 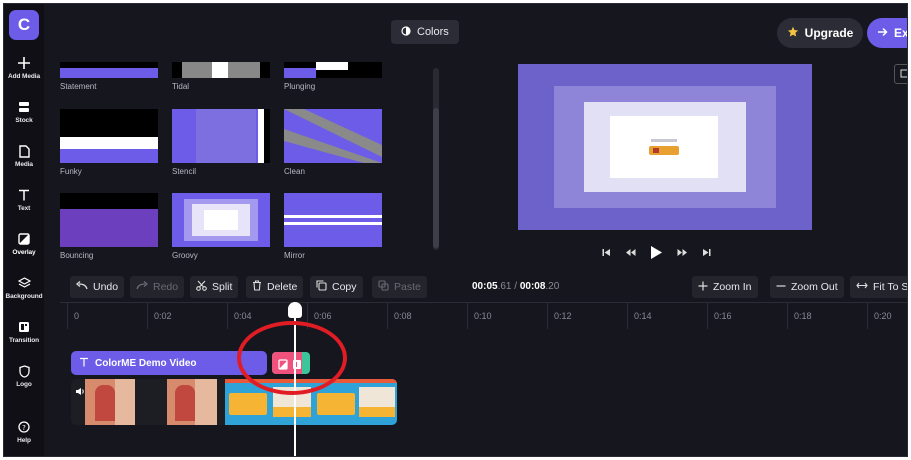 I want to click on shield-icon, so click(x=24, y=371).